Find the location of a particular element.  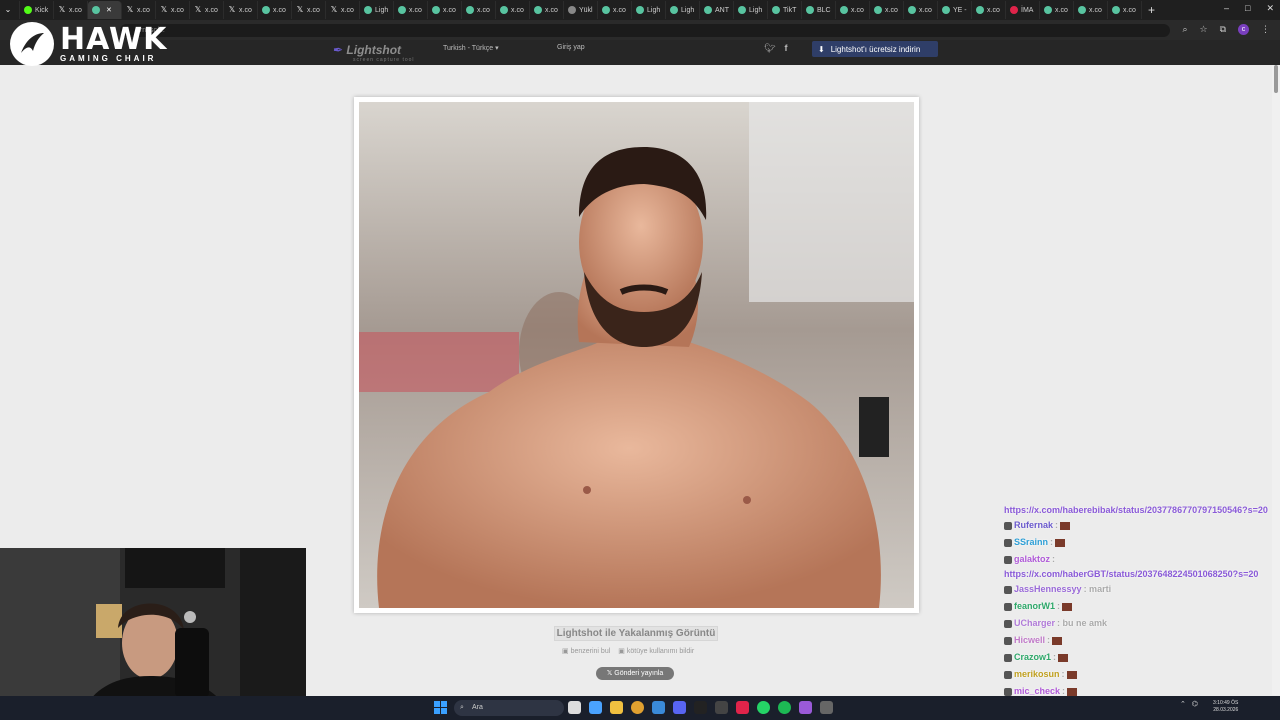

browser-tab: YE - is located at coordinates (955, 10).